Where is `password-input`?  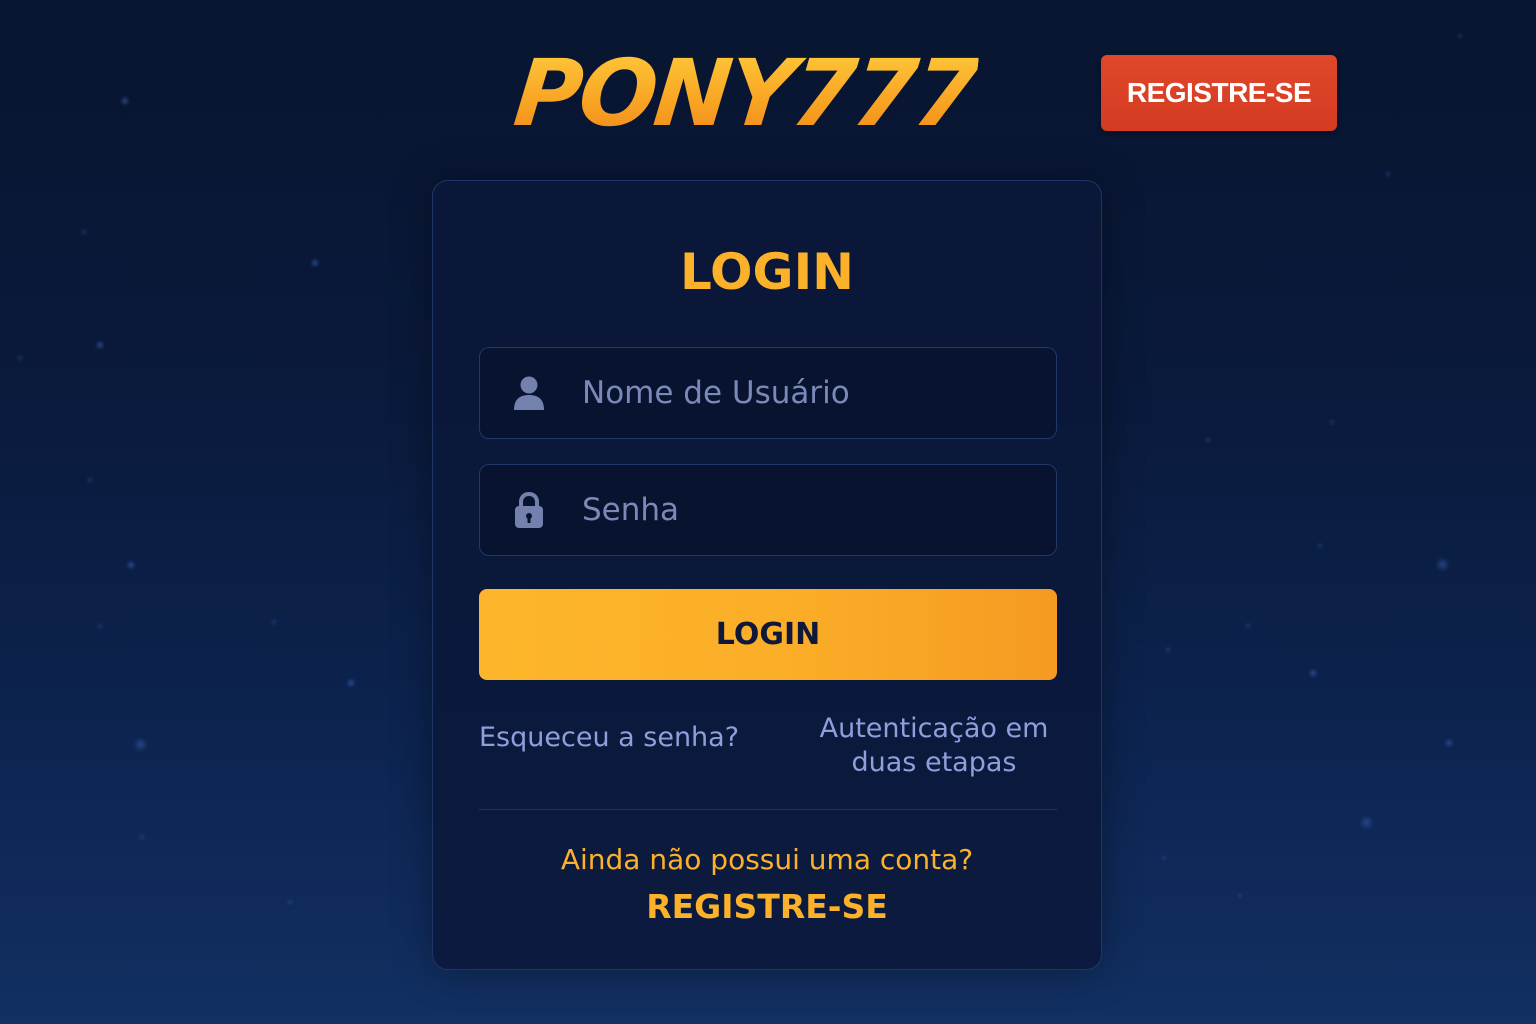 password-input is located at coordinates (819, 510).